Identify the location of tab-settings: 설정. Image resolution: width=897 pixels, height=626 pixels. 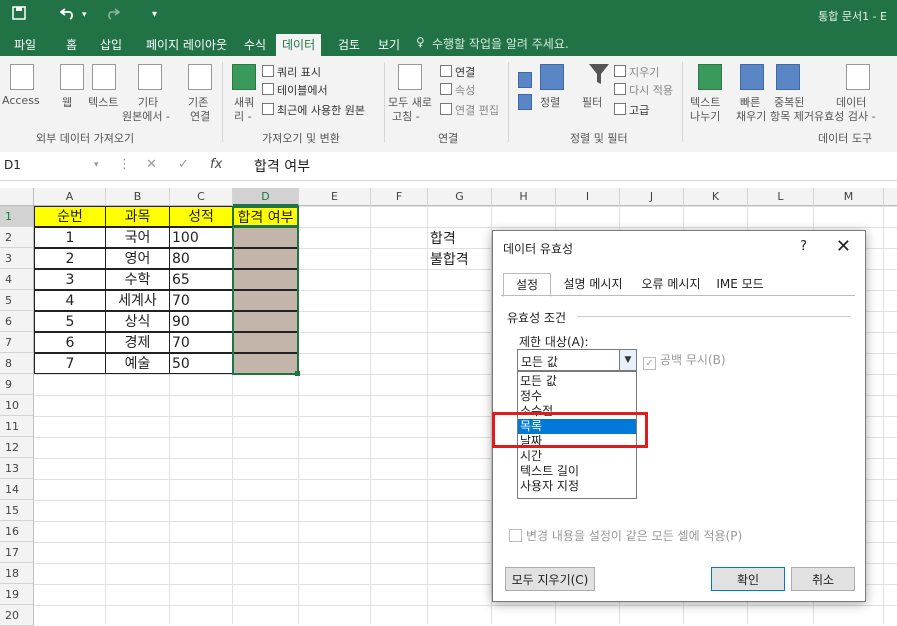
(527, 285).